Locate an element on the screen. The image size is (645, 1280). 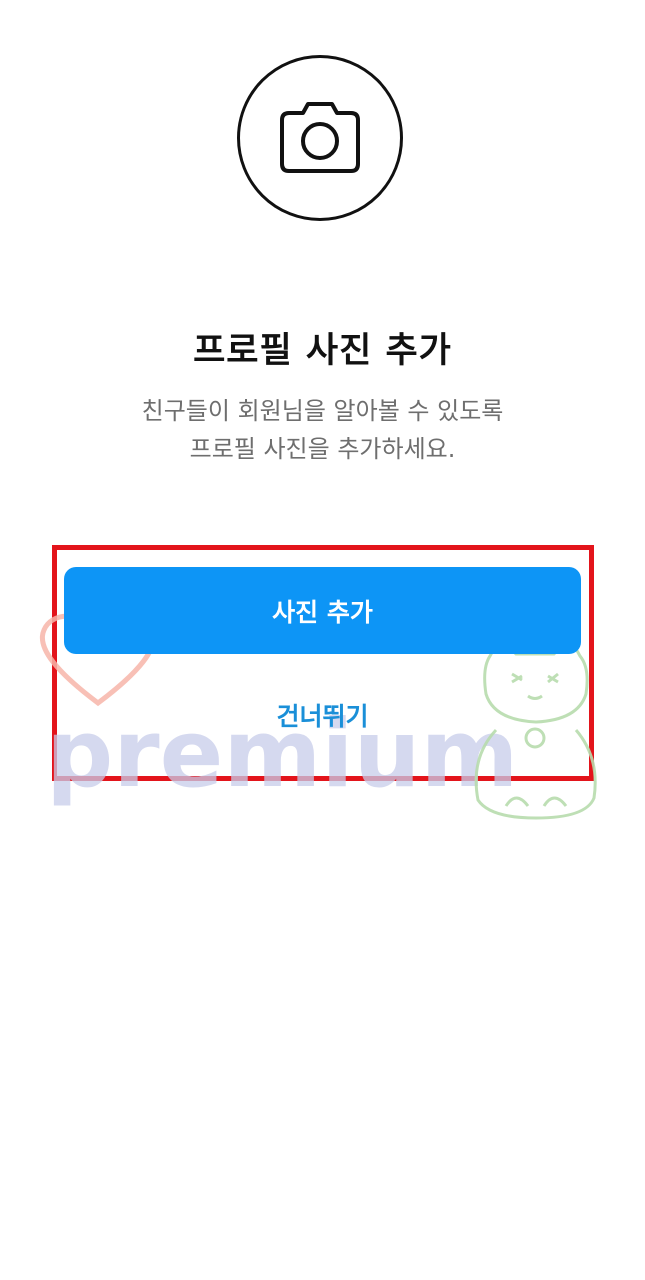
subtitle-line-1: 친구들이 회원님을 알아볼 수 있도록 is located at coordinates (322, 411).